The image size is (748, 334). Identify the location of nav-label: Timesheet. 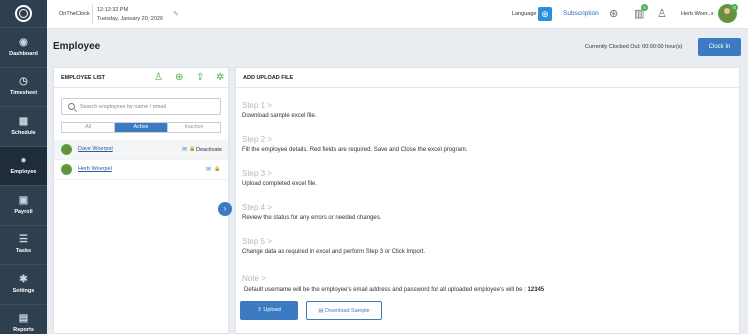
(23, 93).